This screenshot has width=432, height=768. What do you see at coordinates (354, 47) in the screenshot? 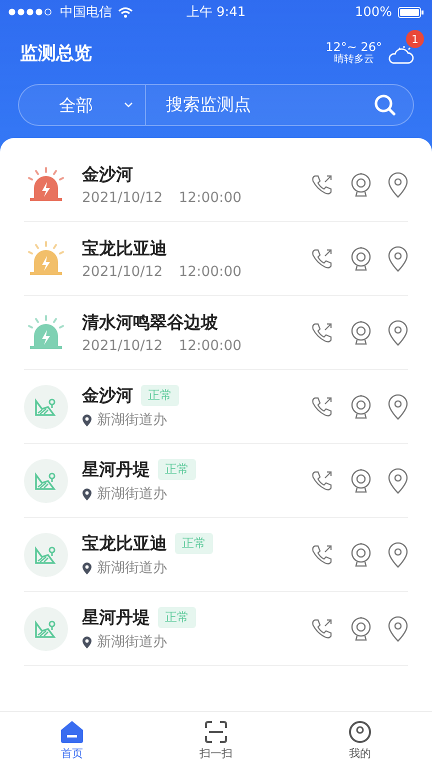
I see `temperature-range: 12°~ 26°` at bounding box center [354, 47].